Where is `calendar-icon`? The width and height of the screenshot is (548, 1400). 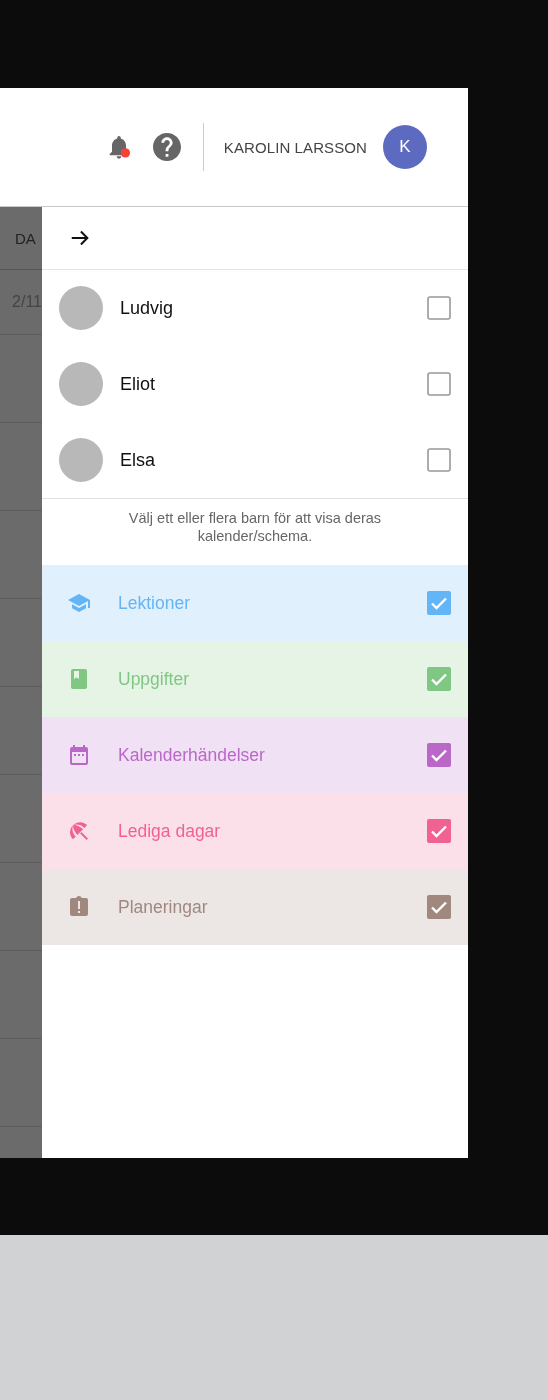 calendar-icon is located at coordinates (79, 755).